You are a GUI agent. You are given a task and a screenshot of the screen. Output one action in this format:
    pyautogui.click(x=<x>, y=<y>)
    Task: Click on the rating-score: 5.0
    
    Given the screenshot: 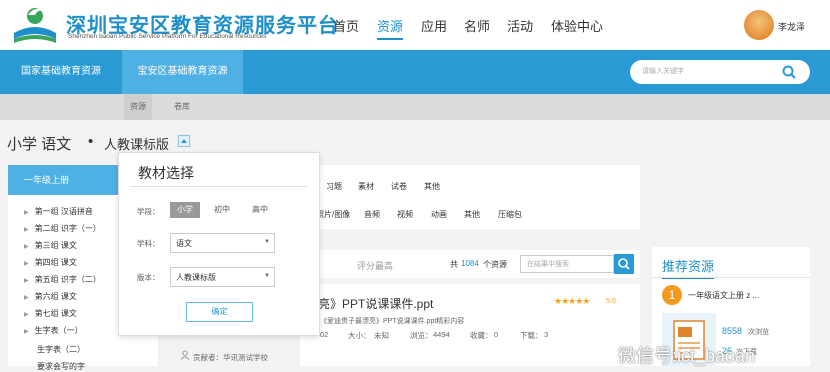 What is the action you would take?
    pyautogui.click(x=611, y=301)
    